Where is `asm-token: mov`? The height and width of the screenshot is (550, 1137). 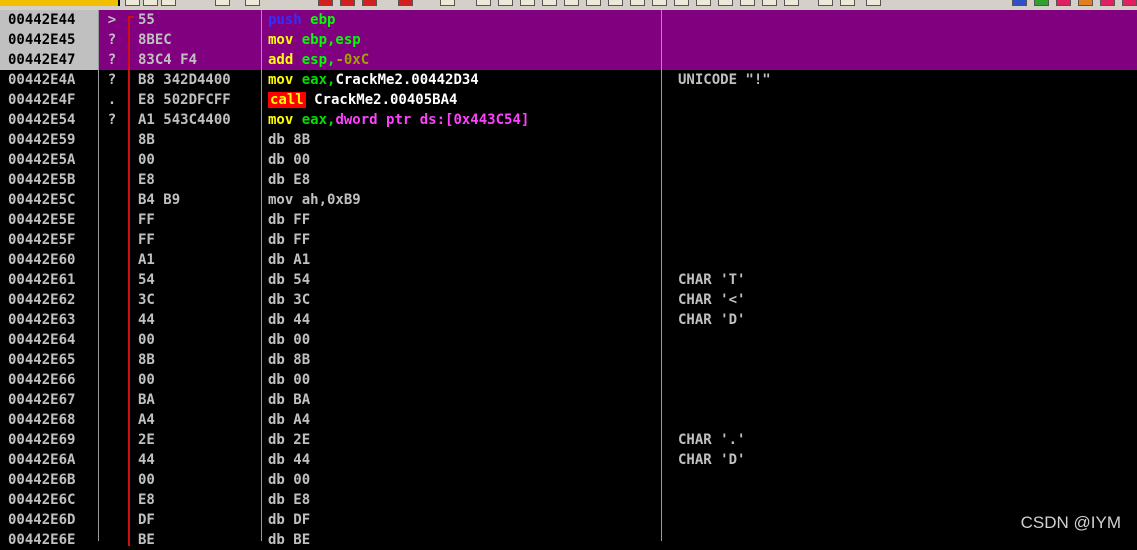 asm-token: mov is located at coordinates (285, 80).